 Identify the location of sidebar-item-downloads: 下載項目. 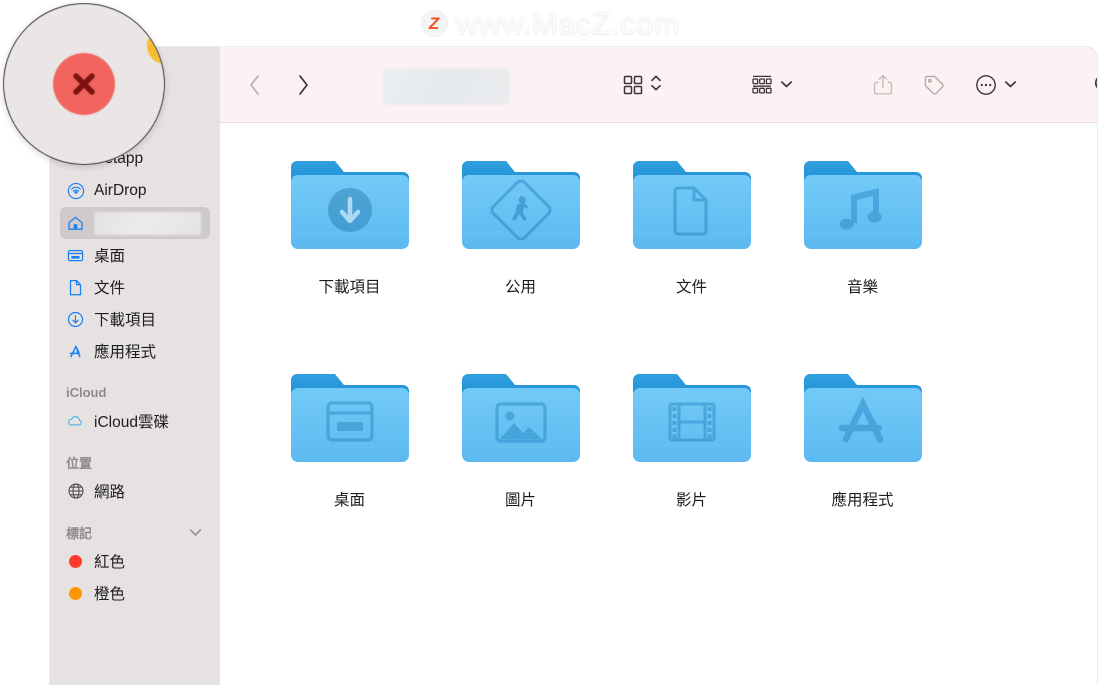
(135, 319).